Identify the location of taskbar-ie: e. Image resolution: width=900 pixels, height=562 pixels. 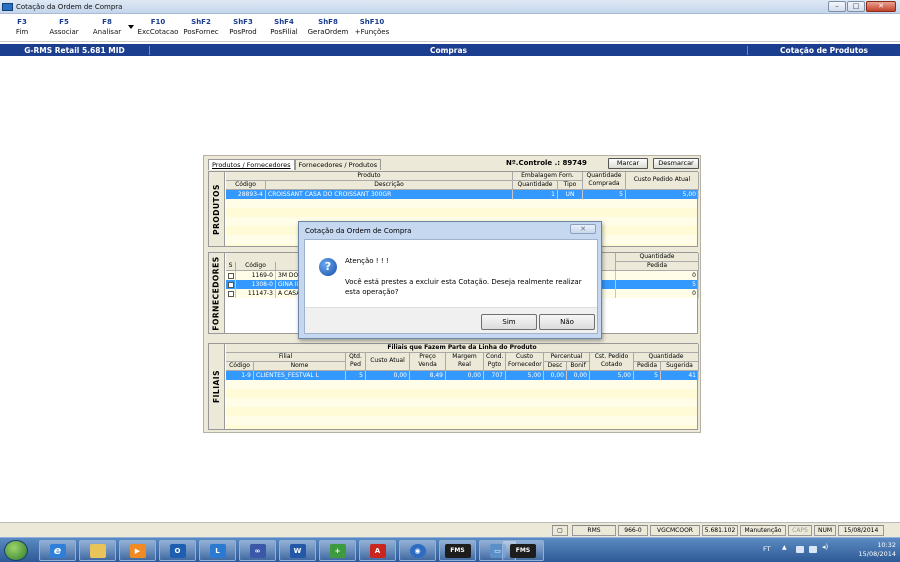
(57, 550).